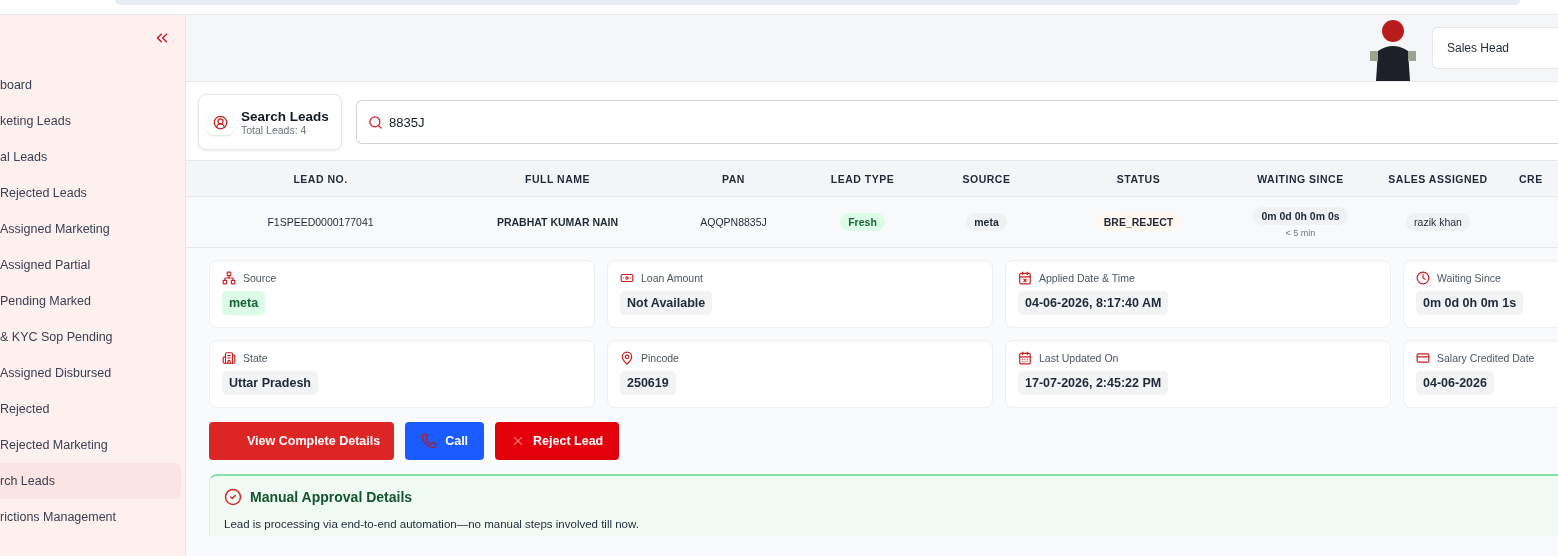 The image size is (1558, 556). I want to click on detail-label: Waiting Since, so click(1469, 278).